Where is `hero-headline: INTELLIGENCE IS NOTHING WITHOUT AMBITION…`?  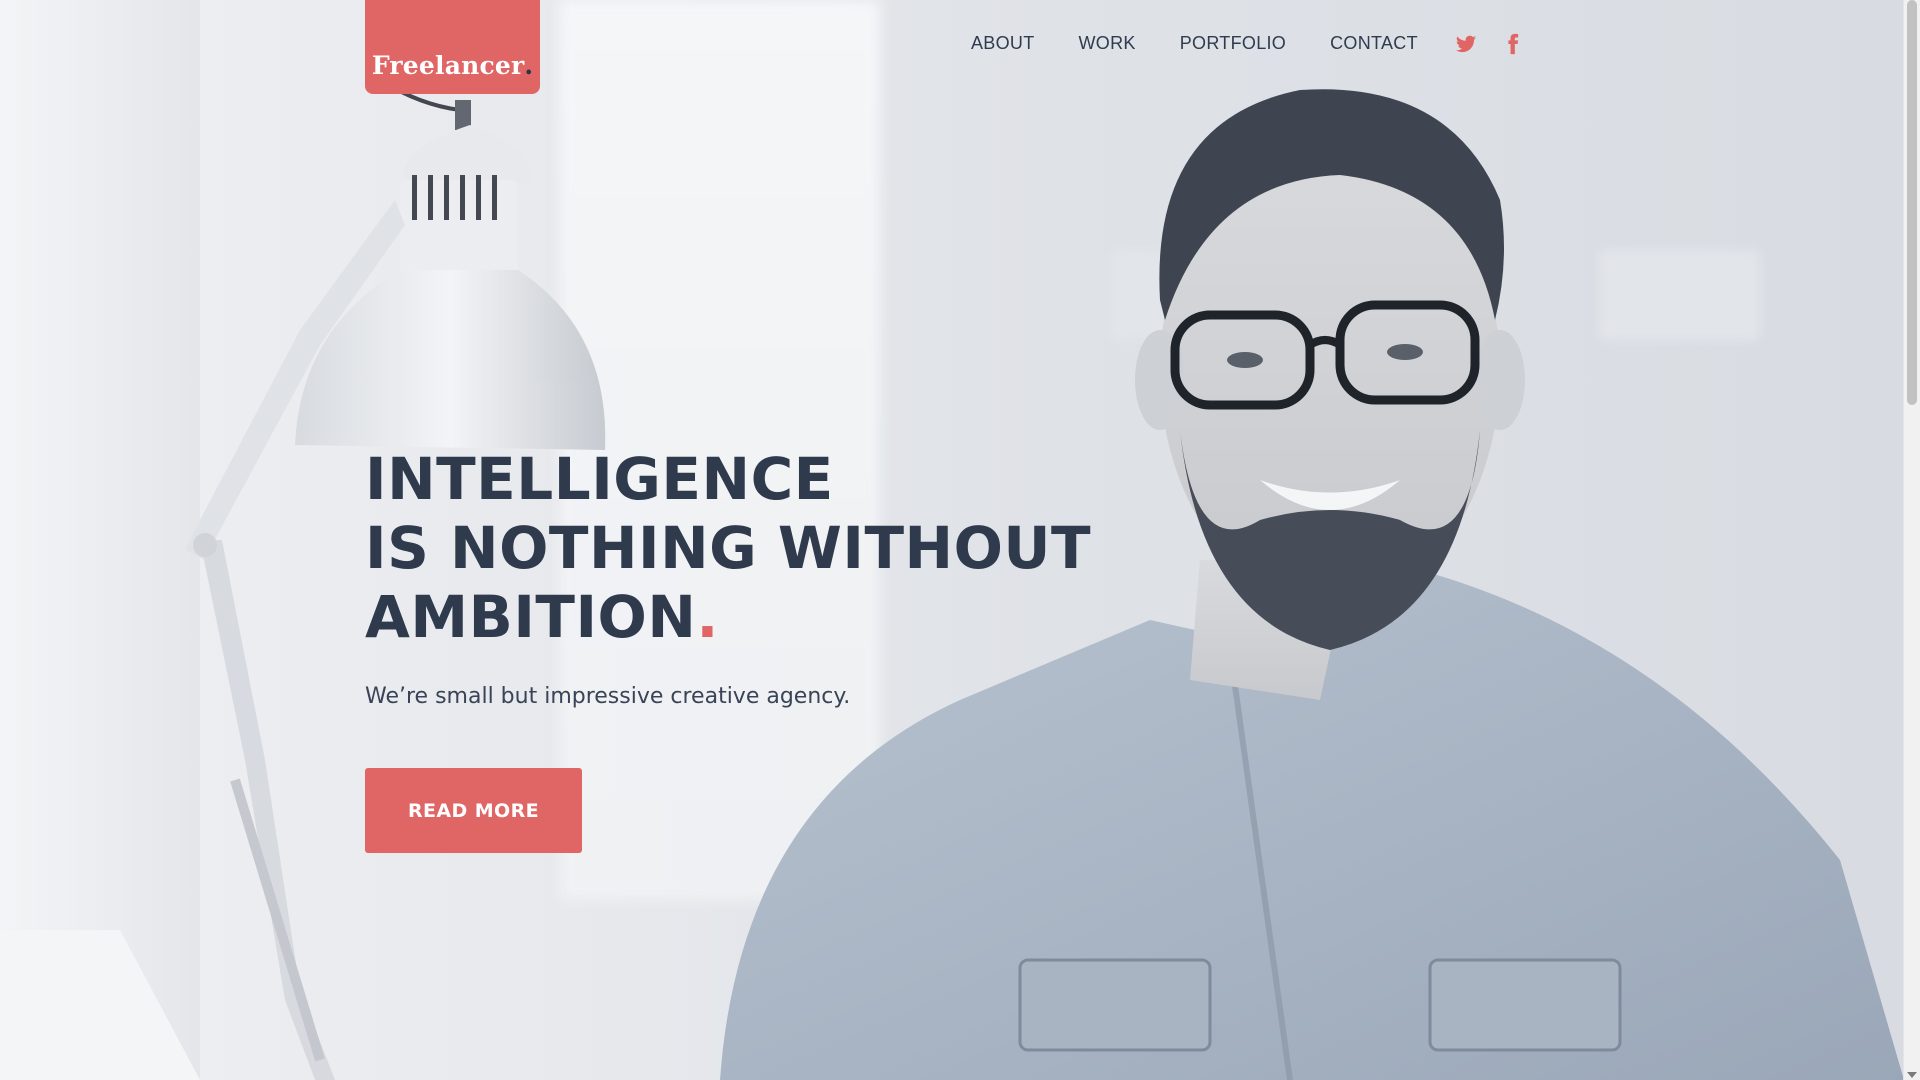 hero-headline: INTELLIGENCE IS NOTHING WITHOUT AMBITION… is located at coordinates (728, 548).